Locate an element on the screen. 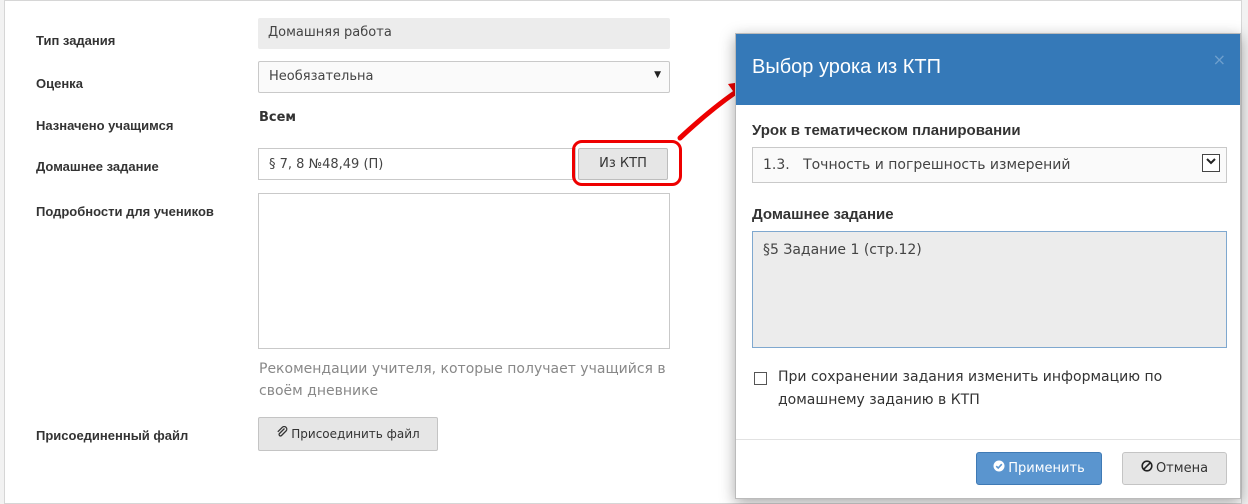 The image size is (1248, 504). cancel-button: Отмена is located at coordinates (1174, 468).